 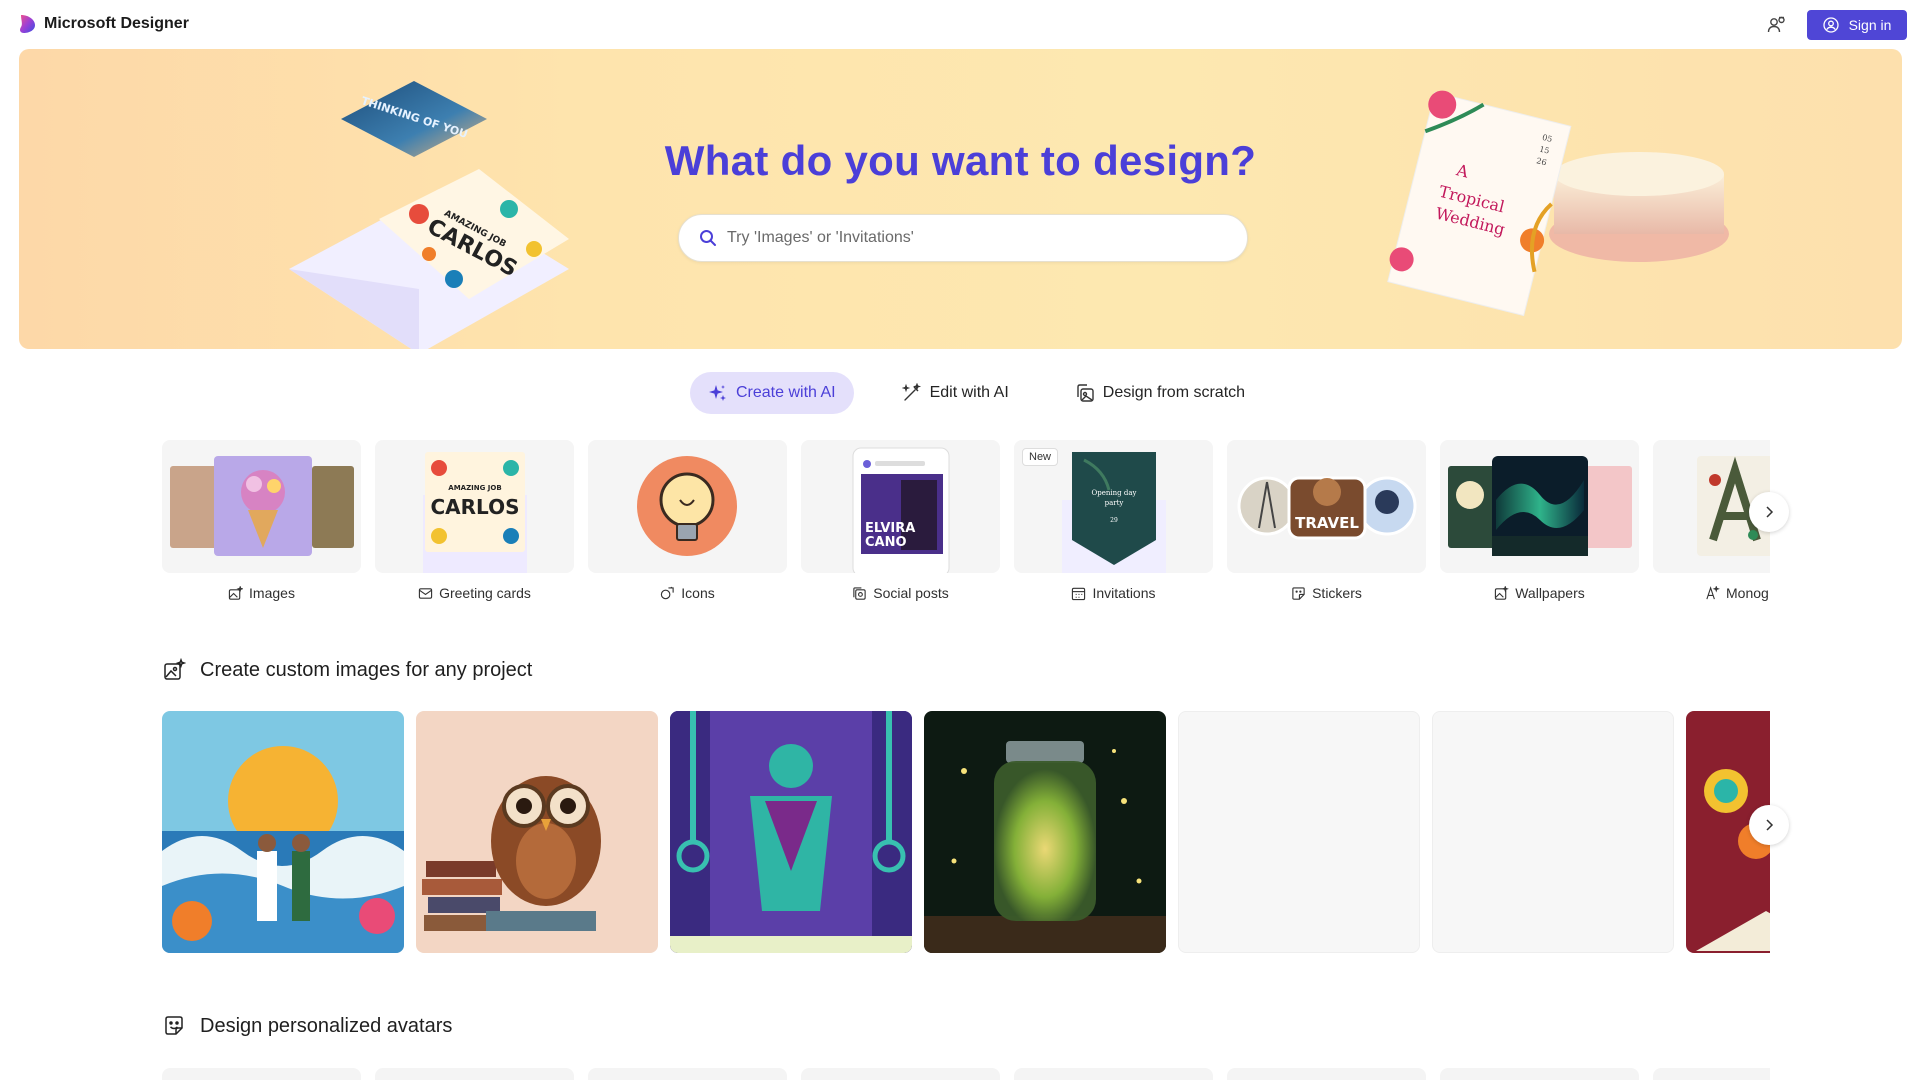 What do you see at coordinates (272, 593) in the screenshot?
I see `category-images-label: Images` at bounding box center [272, 593].